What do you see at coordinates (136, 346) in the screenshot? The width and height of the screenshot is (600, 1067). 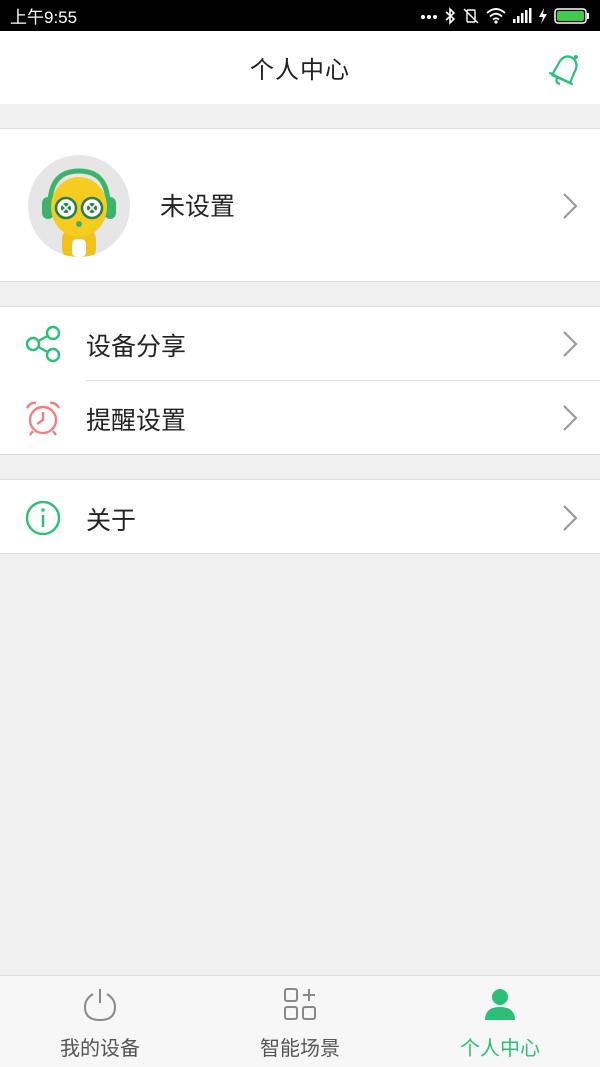 I see `menu-item-label: 设备分享` at bounding box center [136, 346].